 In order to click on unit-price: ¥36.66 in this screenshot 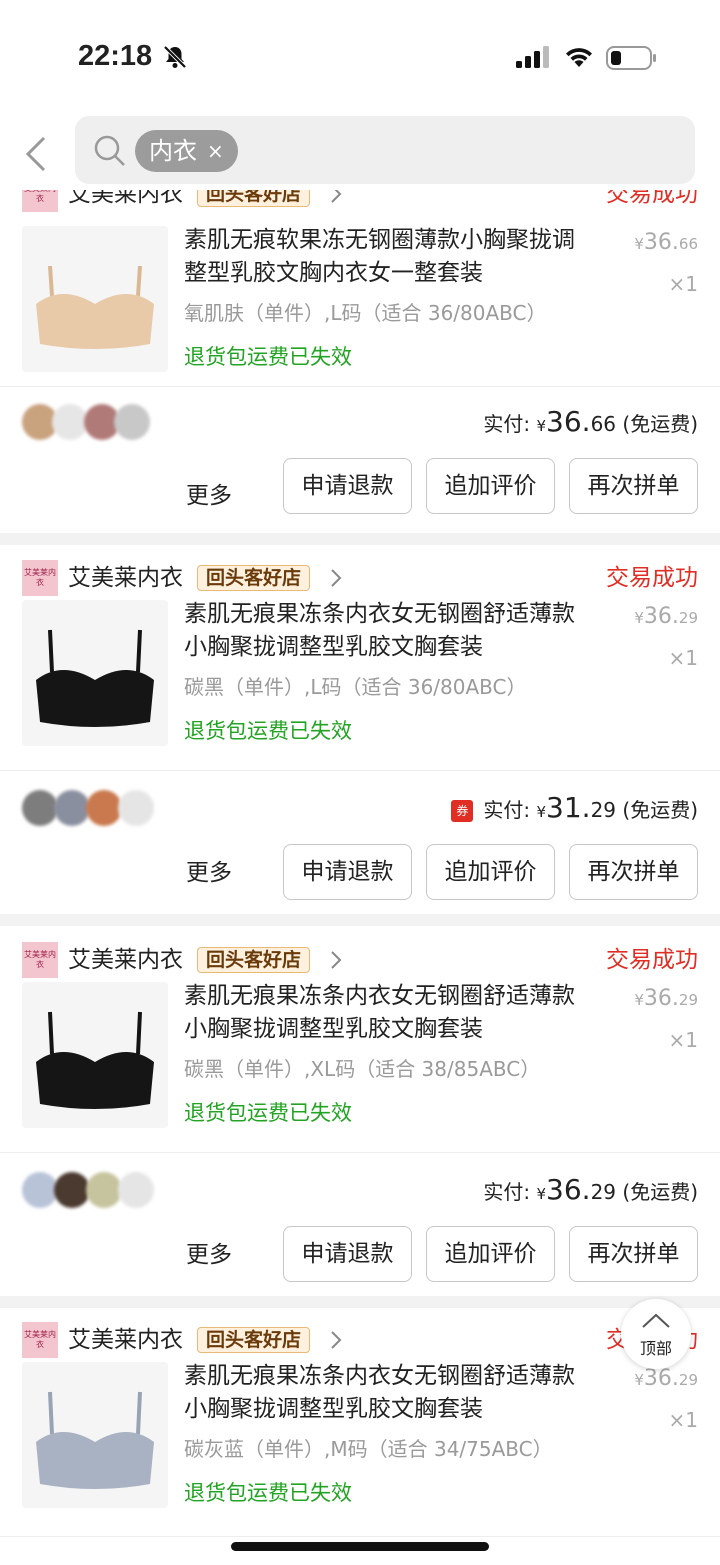, I will do `click(666, 242)`.